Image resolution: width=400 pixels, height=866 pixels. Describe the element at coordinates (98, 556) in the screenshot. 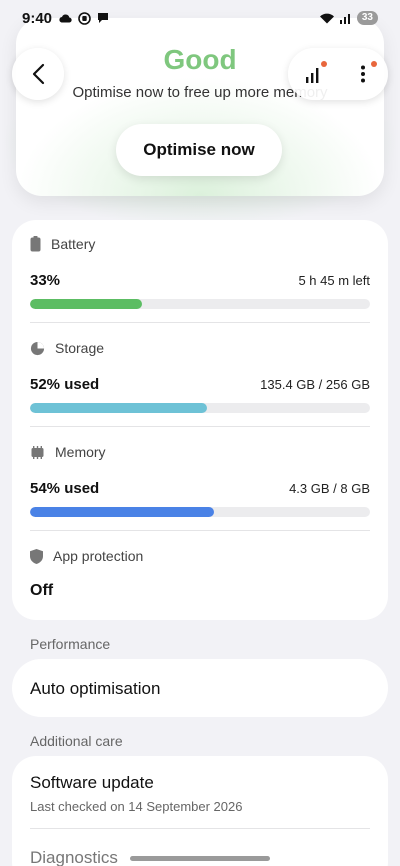

I see `app-protection-label: App protection` at that location.